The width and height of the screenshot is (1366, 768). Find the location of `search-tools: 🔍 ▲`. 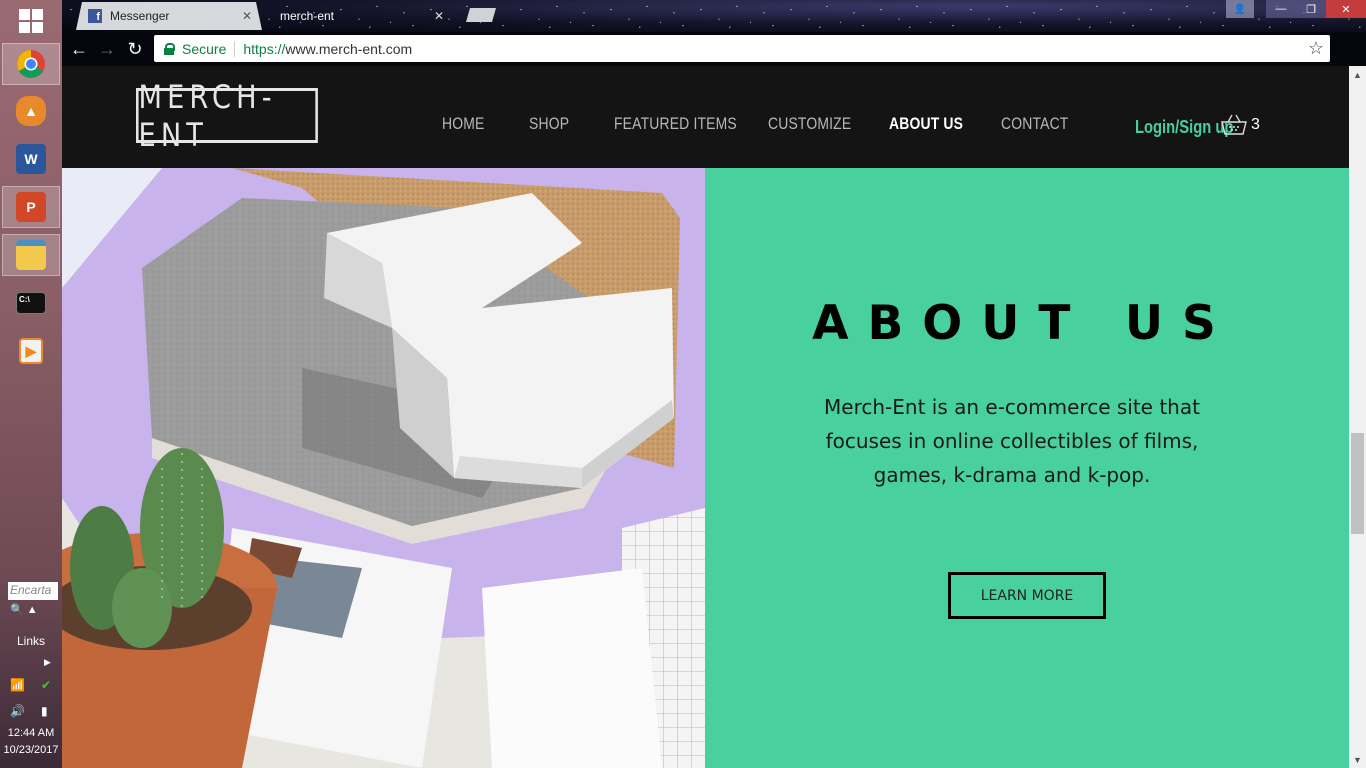

search-tools: 🔍 ▲ is located at coordinates (24, 609).